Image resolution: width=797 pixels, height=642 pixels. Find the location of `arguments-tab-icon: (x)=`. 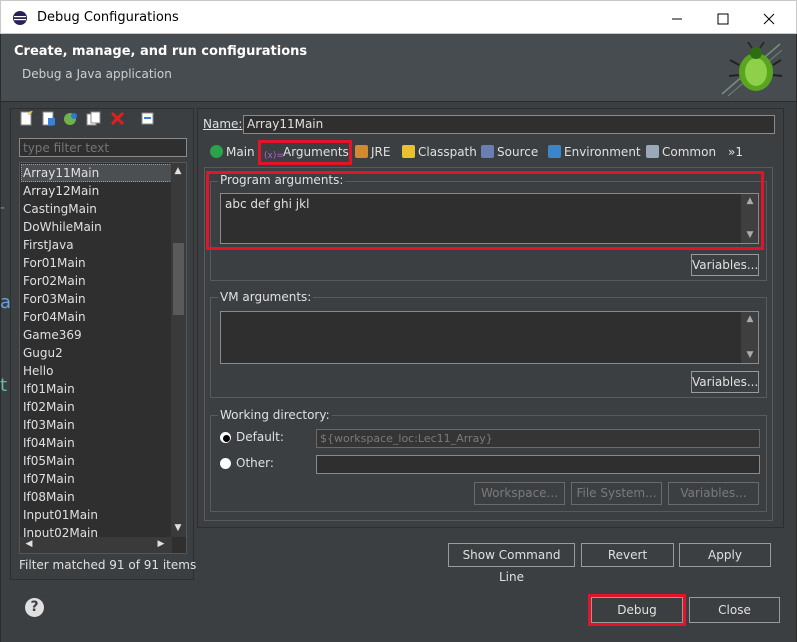

arguments-tab-icon: (x)= is located at coordinates (274, 156).